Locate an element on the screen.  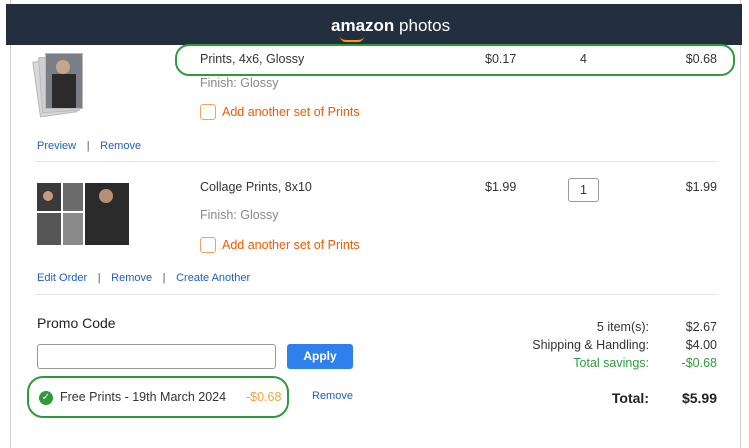
check-icon: ✓ is located at coordinates (46, 398).